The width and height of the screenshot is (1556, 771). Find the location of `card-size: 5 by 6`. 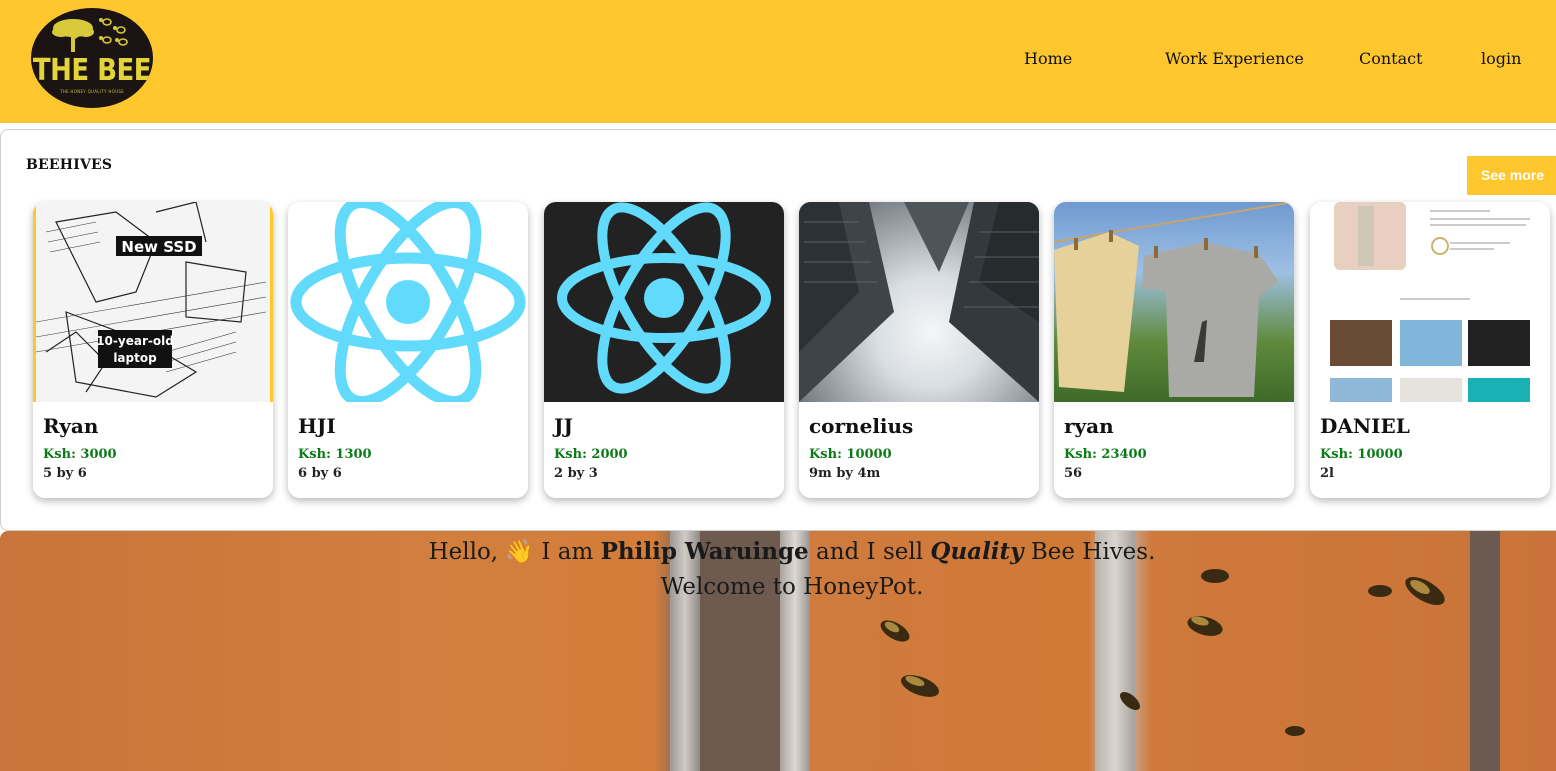

card-size: 5 by 6 is located at coordinates (65, 473).